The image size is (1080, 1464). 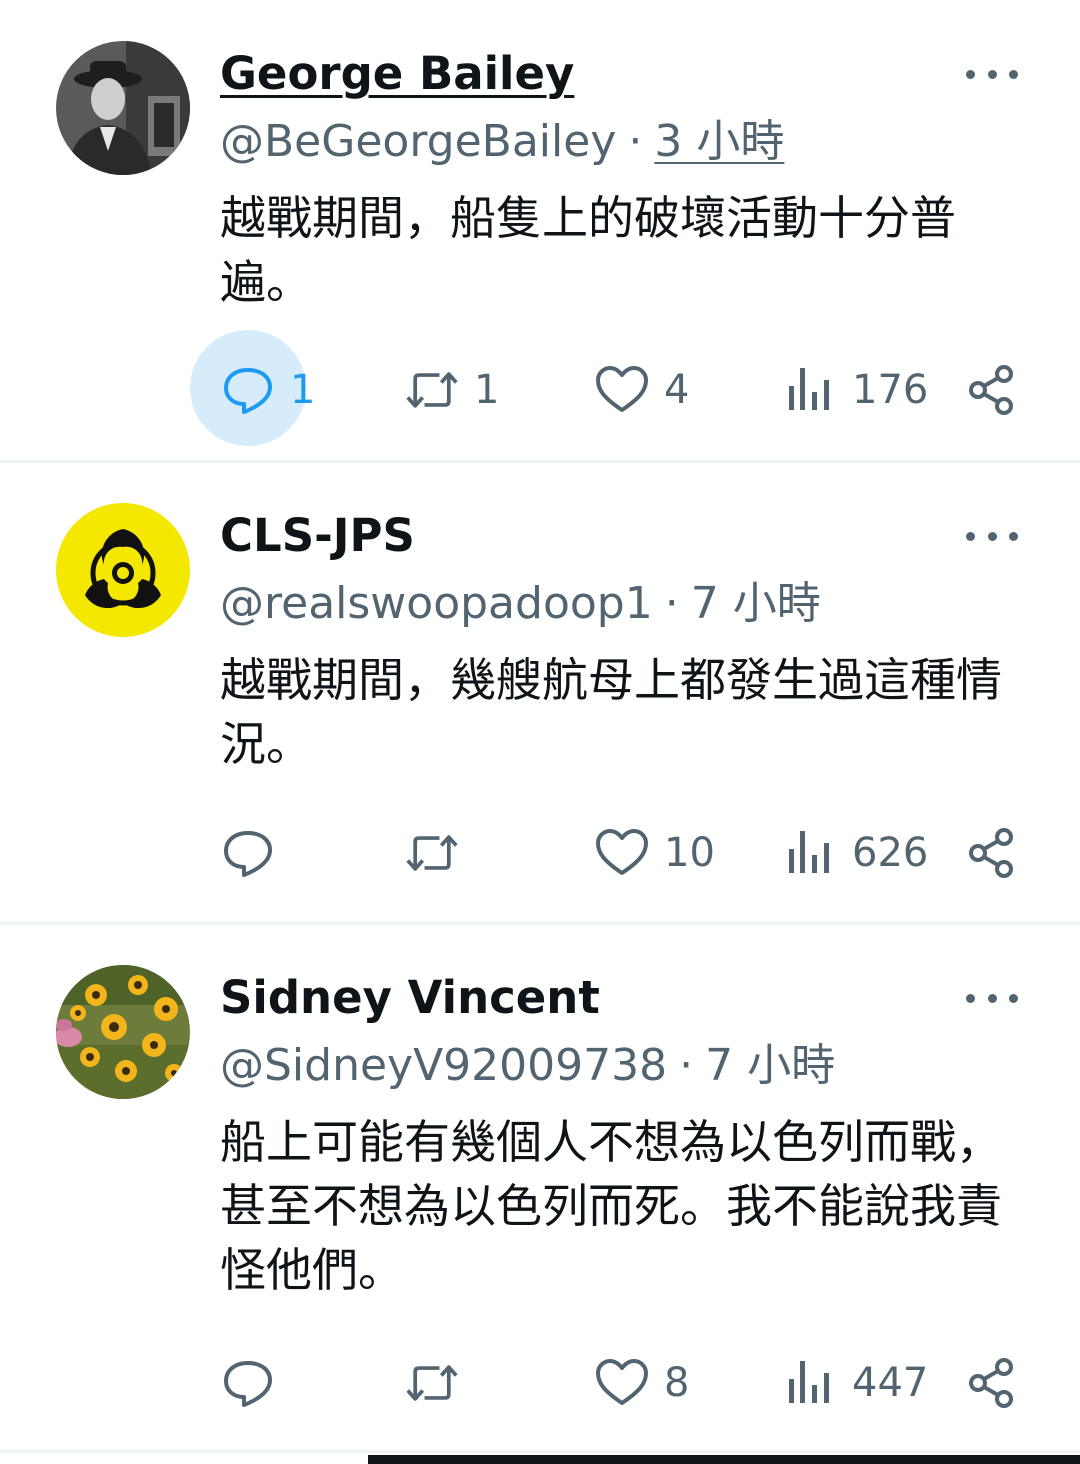 What do you see at coordinates (540, 390) in the screenshot?
I see `action-bar: 1 1 4 176` at bounding box center [540, 390].